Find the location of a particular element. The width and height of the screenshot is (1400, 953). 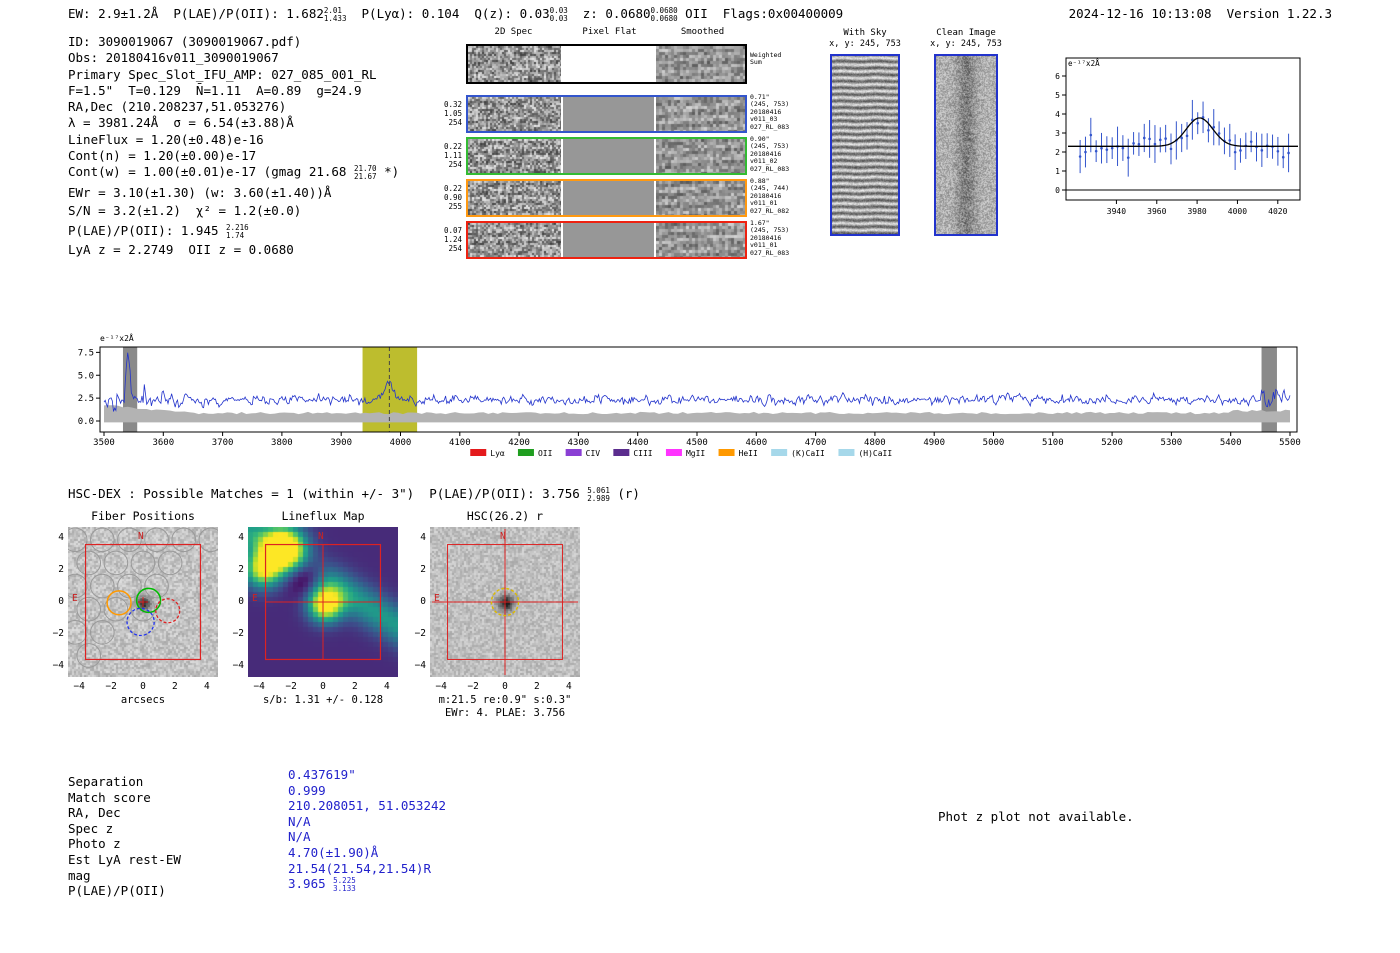

y-tick-label: 0 is located at coordinates (1057, 190).